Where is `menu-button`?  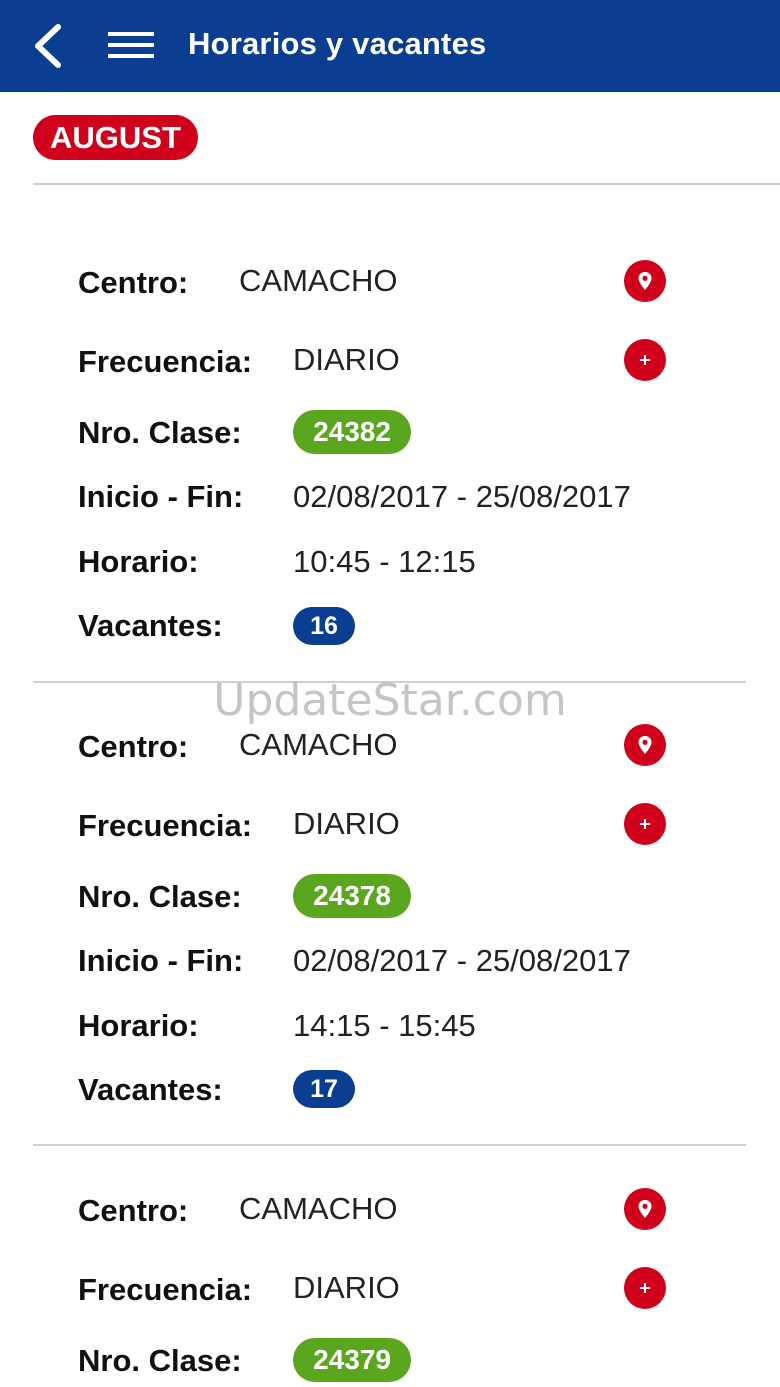
menu-button is located at coordinates (132, 46).